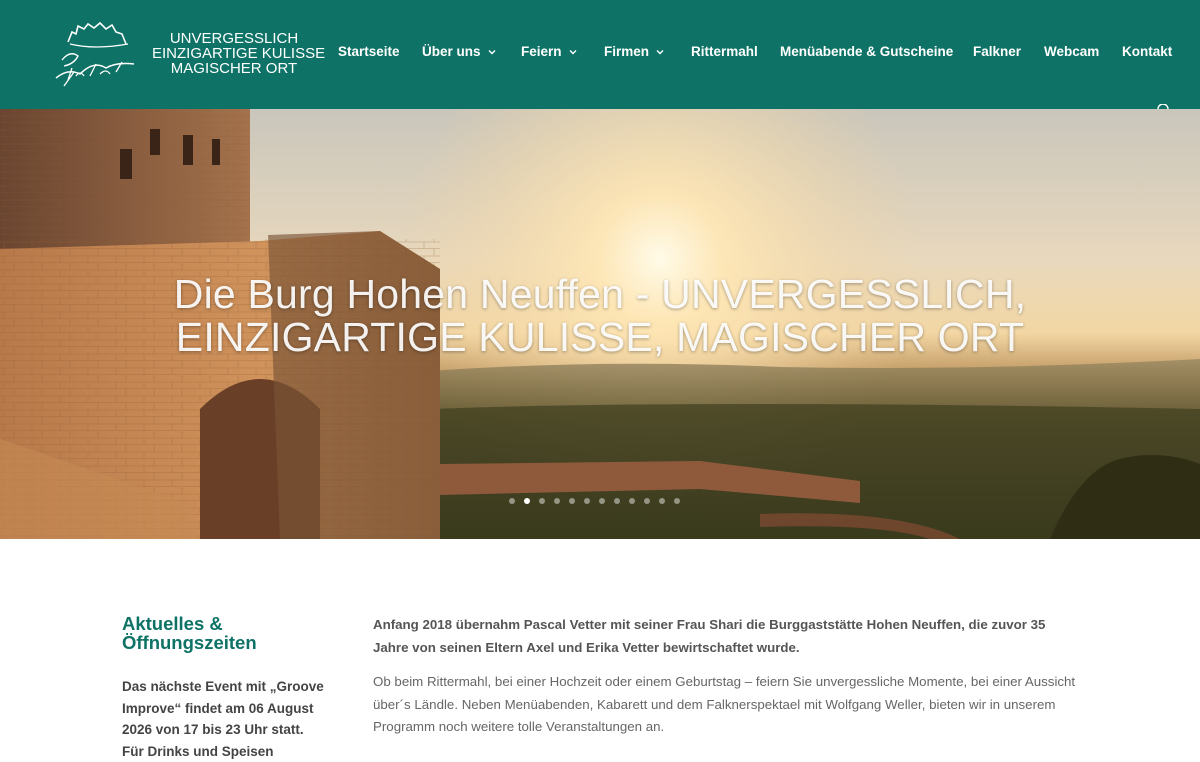  I want to click on nav-item-startseite: Startseite, so click(369, 51).